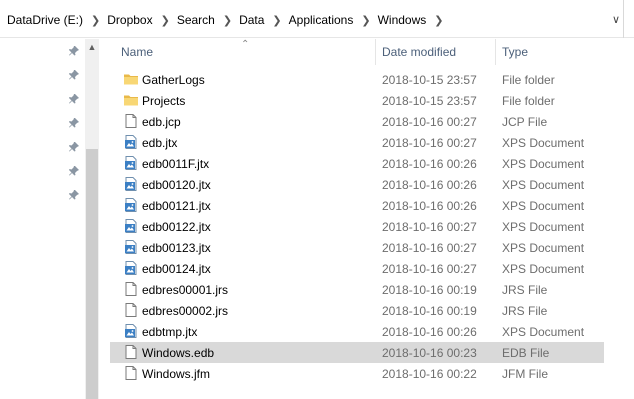 This screenshot has width=634, height=399. Describe the element at coordinates (170, 332) in the screenshot. I see `file-name: edbtmp.jtx` at that location.